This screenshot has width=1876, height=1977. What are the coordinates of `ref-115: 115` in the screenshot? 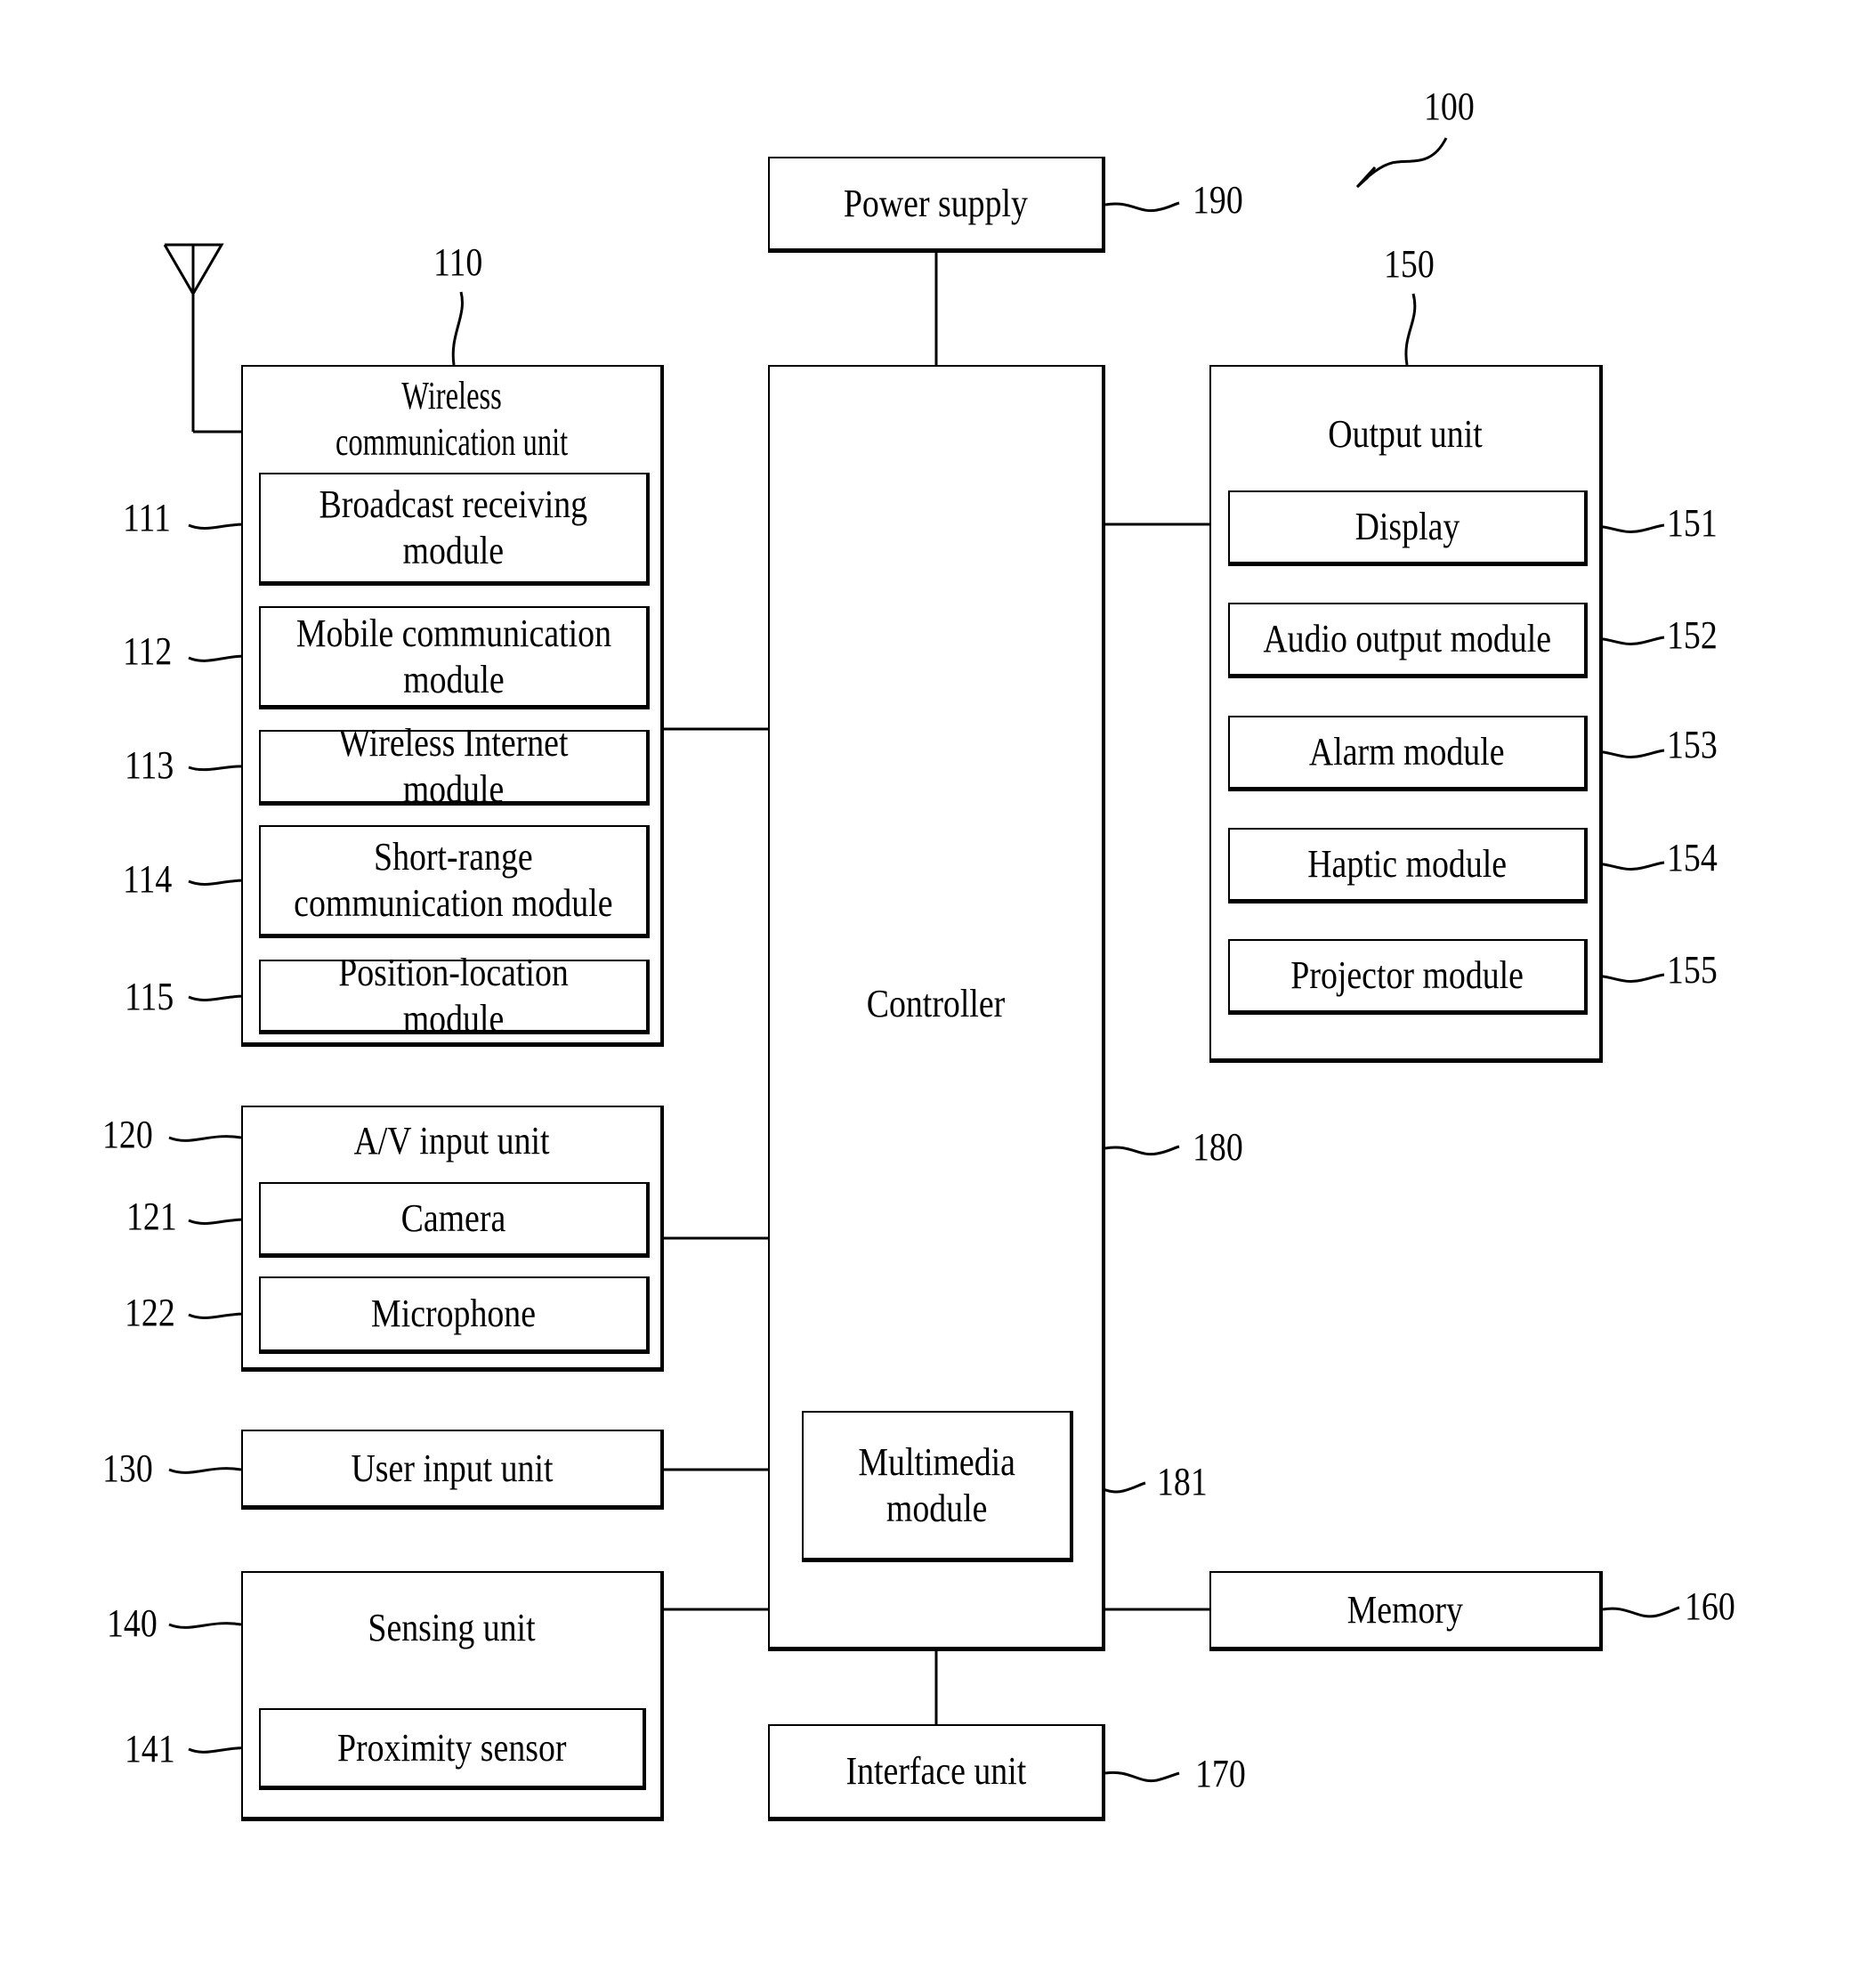 It's located at (149, 996).